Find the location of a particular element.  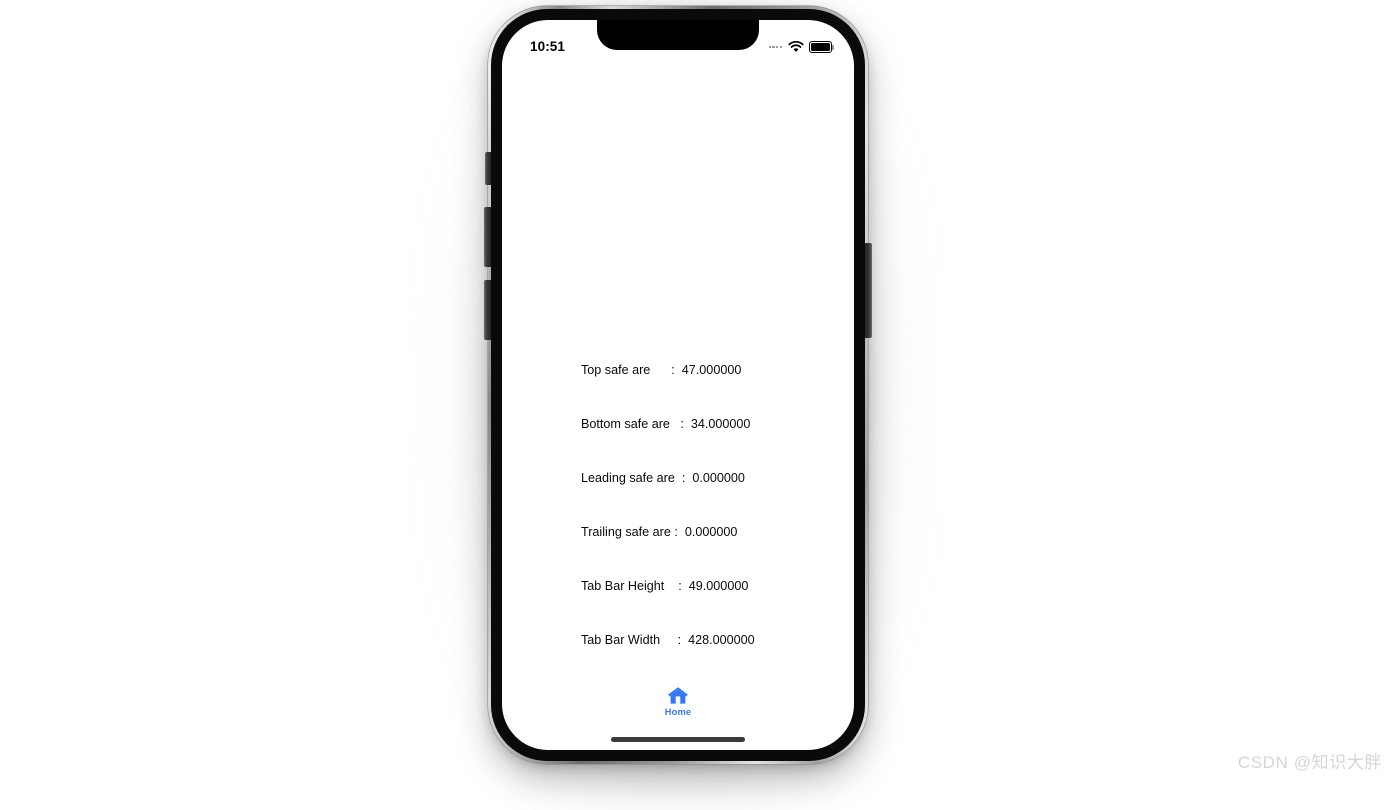

info-row: Bottom safe are : 34.000000 is located at coordinates (666, 424).